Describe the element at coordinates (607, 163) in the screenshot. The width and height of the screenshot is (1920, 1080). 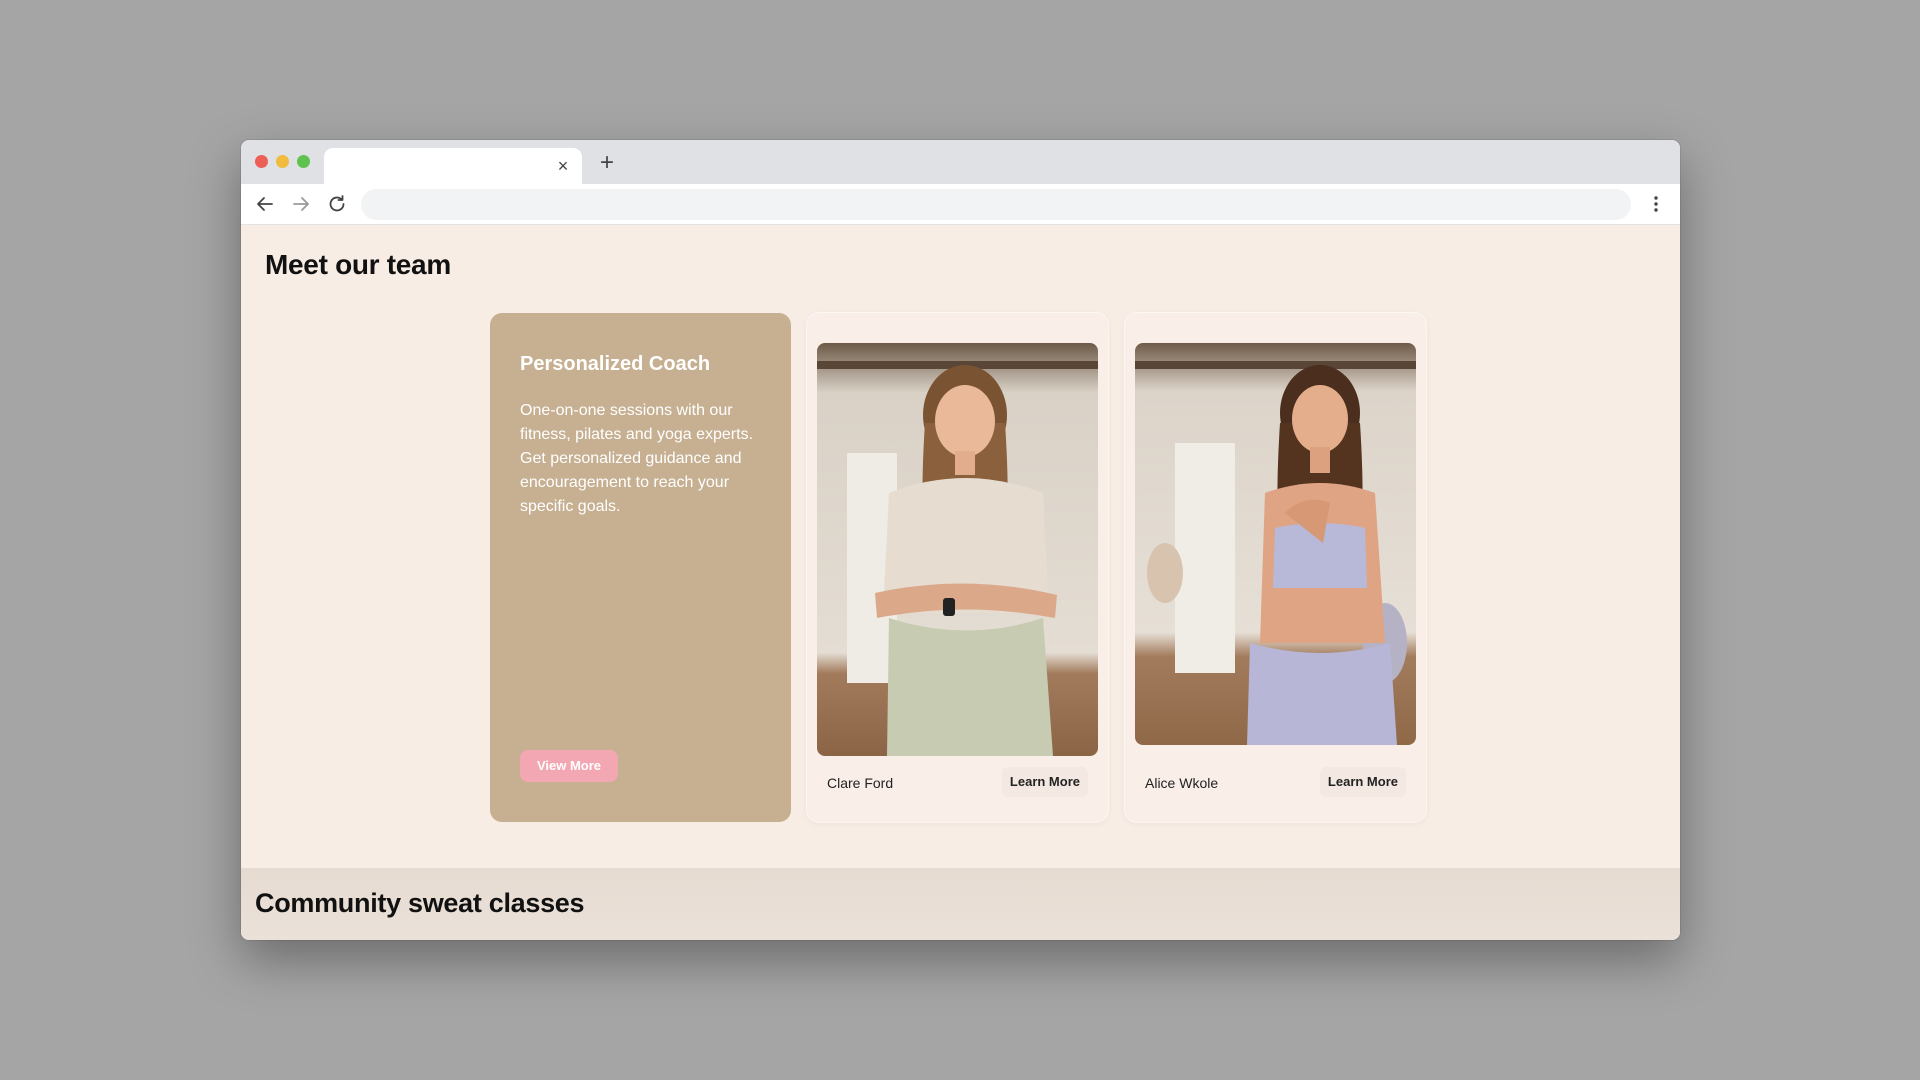
I see `new-tab-button: +` at that location.